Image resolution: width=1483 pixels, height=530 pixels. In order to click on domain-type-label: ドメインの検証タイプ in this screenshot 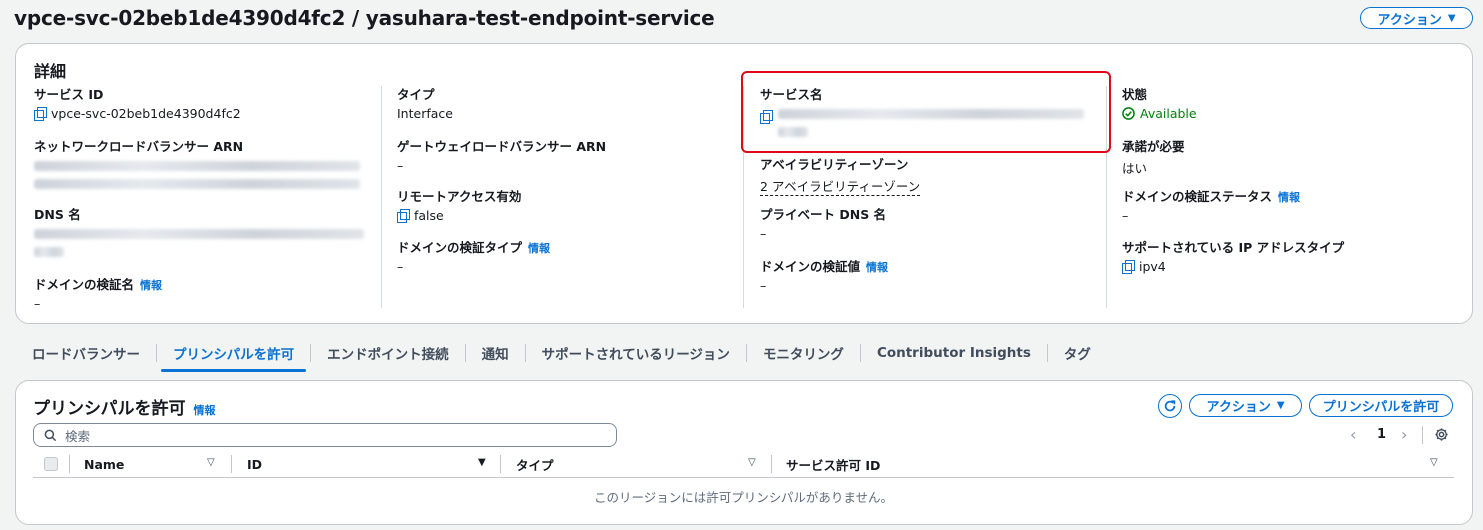, I will do `click(460, 247)`.